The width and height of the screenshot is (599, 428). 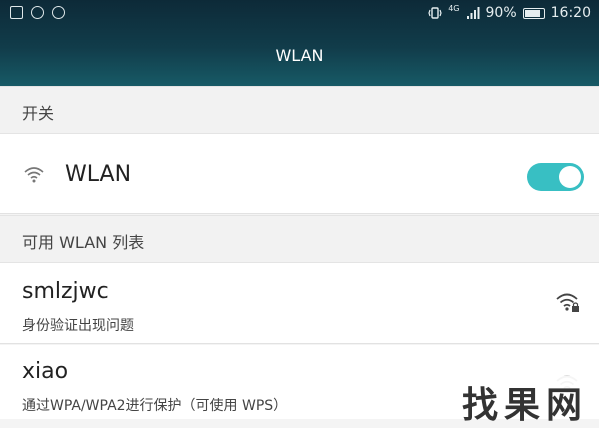 I want to click on status-indicators: 4G 90% 16:20, so click(x=509, y=12).